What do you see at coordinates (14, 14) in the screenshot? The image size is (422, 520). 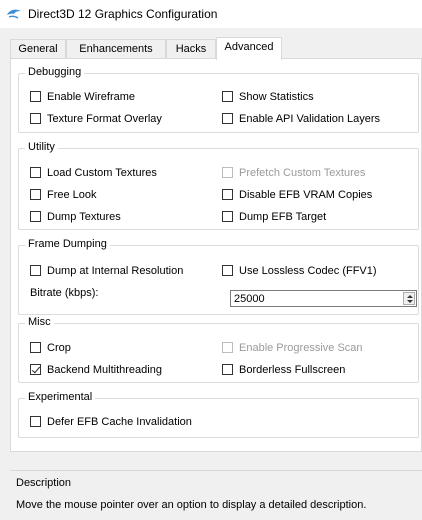 I see `dolphin-icon` at bounding box center [14, 14].